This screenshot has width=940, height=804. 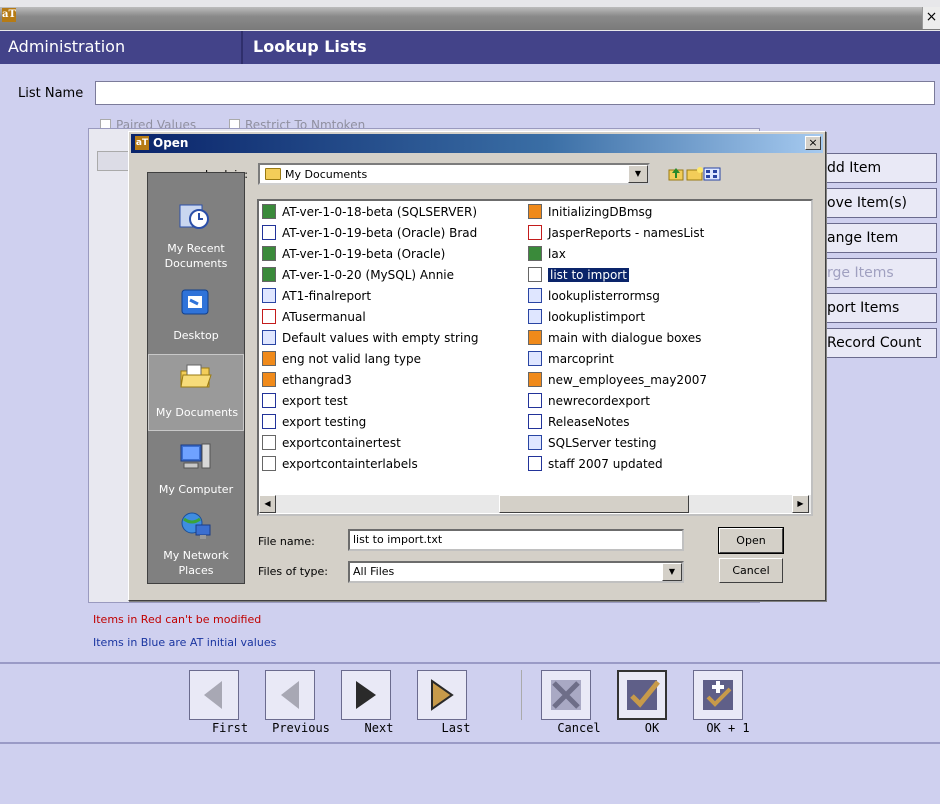 I want to click on file-item: ethangrad3, so click(x=392, y=380).